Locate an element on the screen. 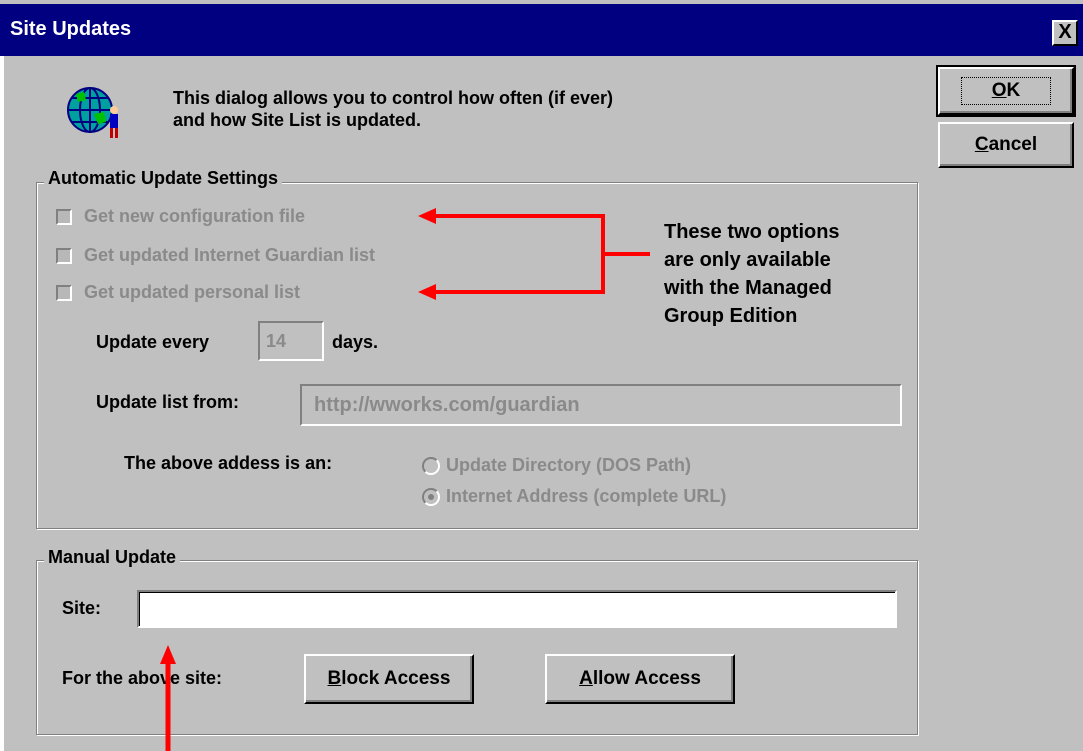 Image resolution: width=1083 pixels, height=751 pixels. checkbox-label: Get new configuration file is located at coordinates (195, 216).